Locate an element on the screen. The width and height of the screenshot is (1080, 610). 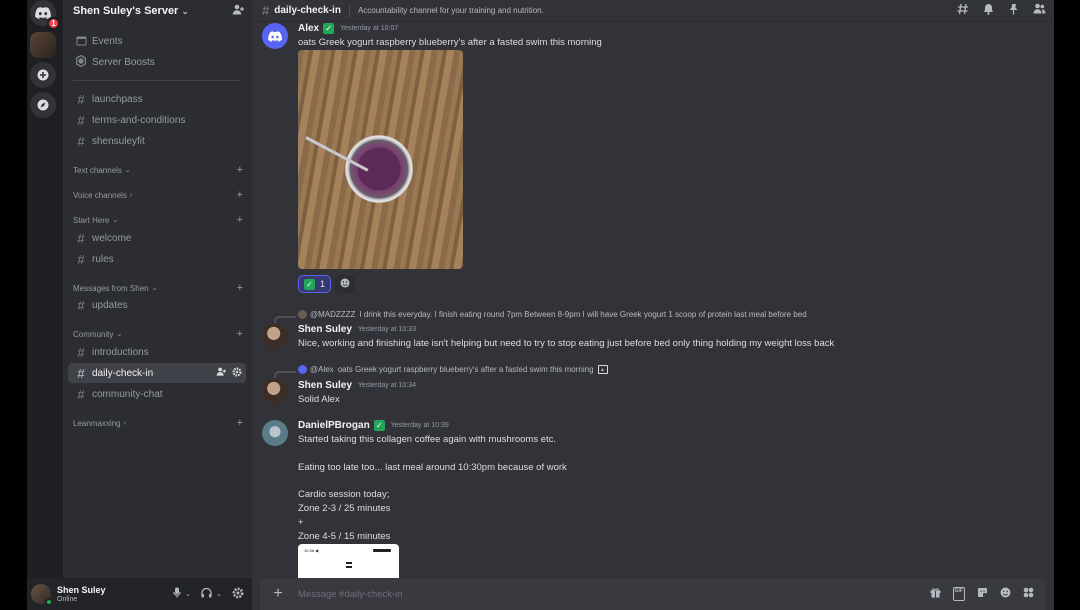
gift-icon is located at coordinates (935, 594).